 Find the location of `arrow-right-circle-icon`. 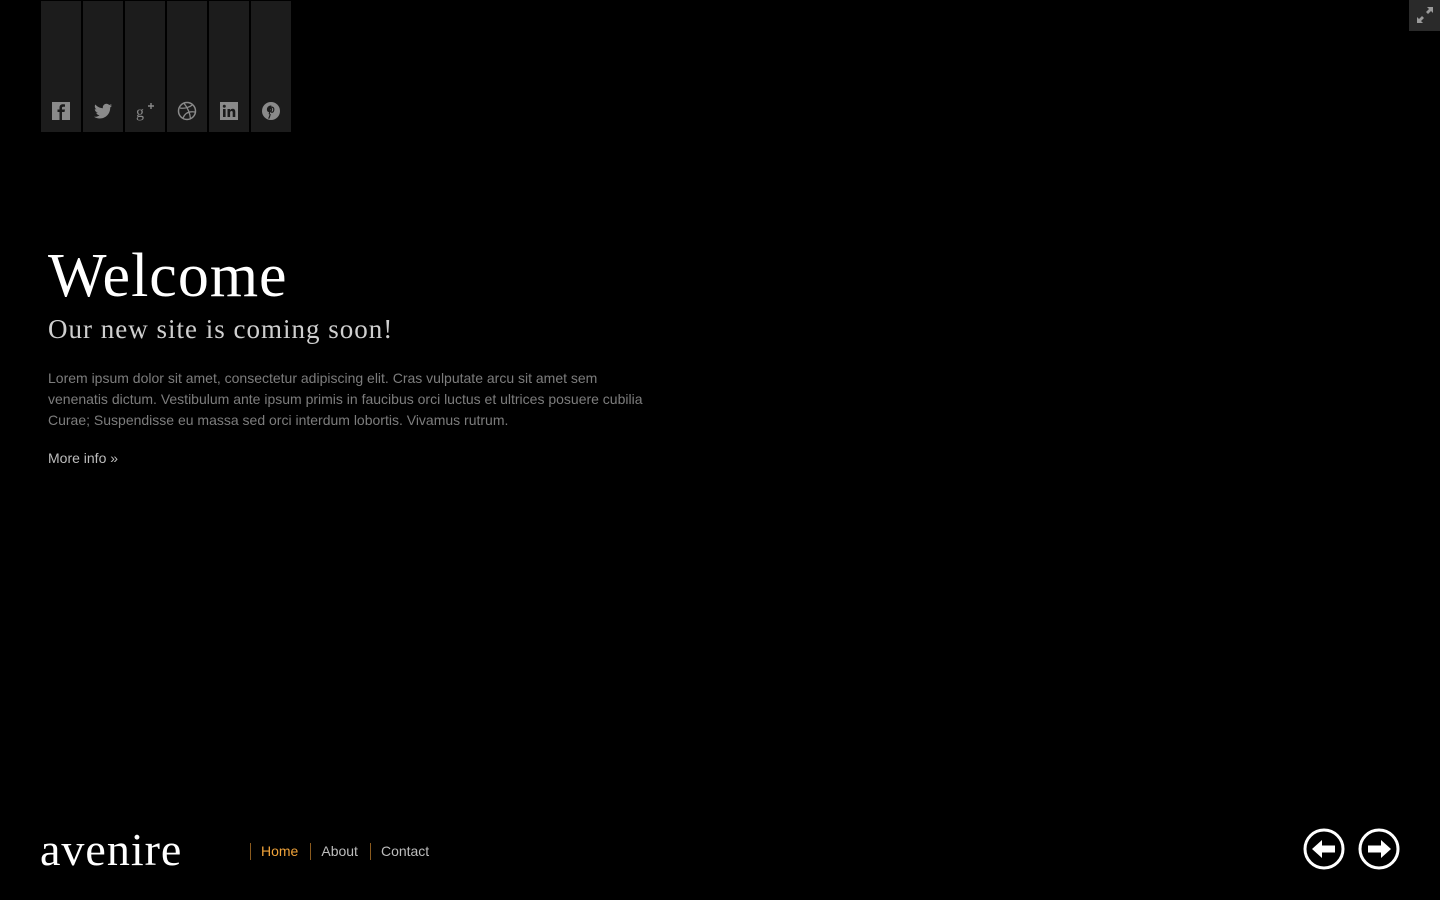

arrow-right-circle-icon is located at coordinates (1379, 849).